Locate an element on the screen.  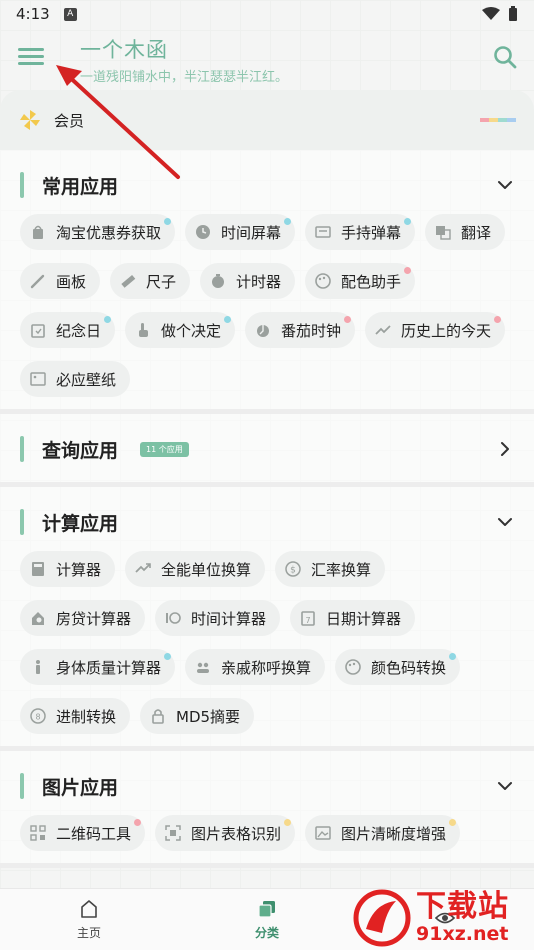
bag-icon is located at coordinates (38, 232).